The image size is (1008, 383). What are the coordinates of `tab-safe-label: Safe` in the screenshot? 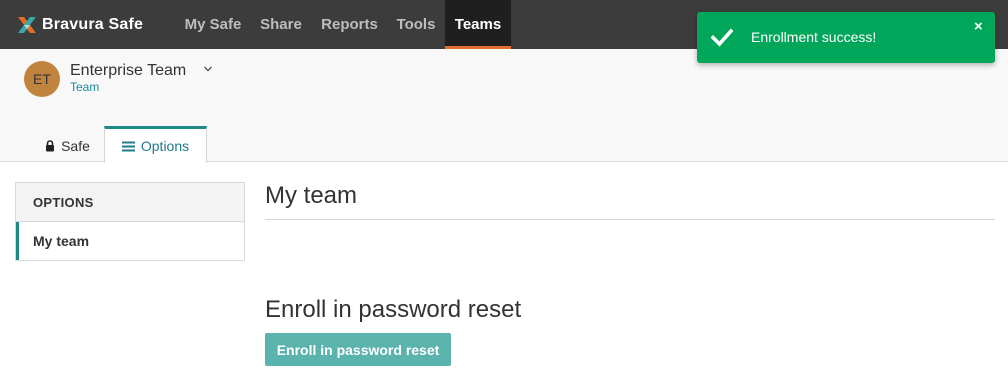 It's located at (75, 146).